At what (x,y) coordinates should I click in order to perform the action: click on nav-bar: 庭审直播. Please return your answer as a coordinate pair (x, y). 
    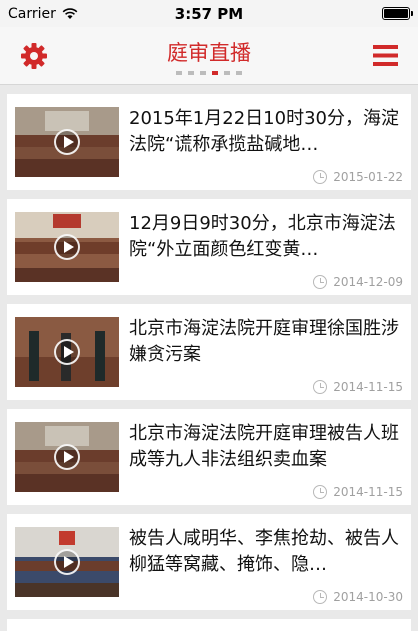
    Looking at the image, I should click on (209, 56).